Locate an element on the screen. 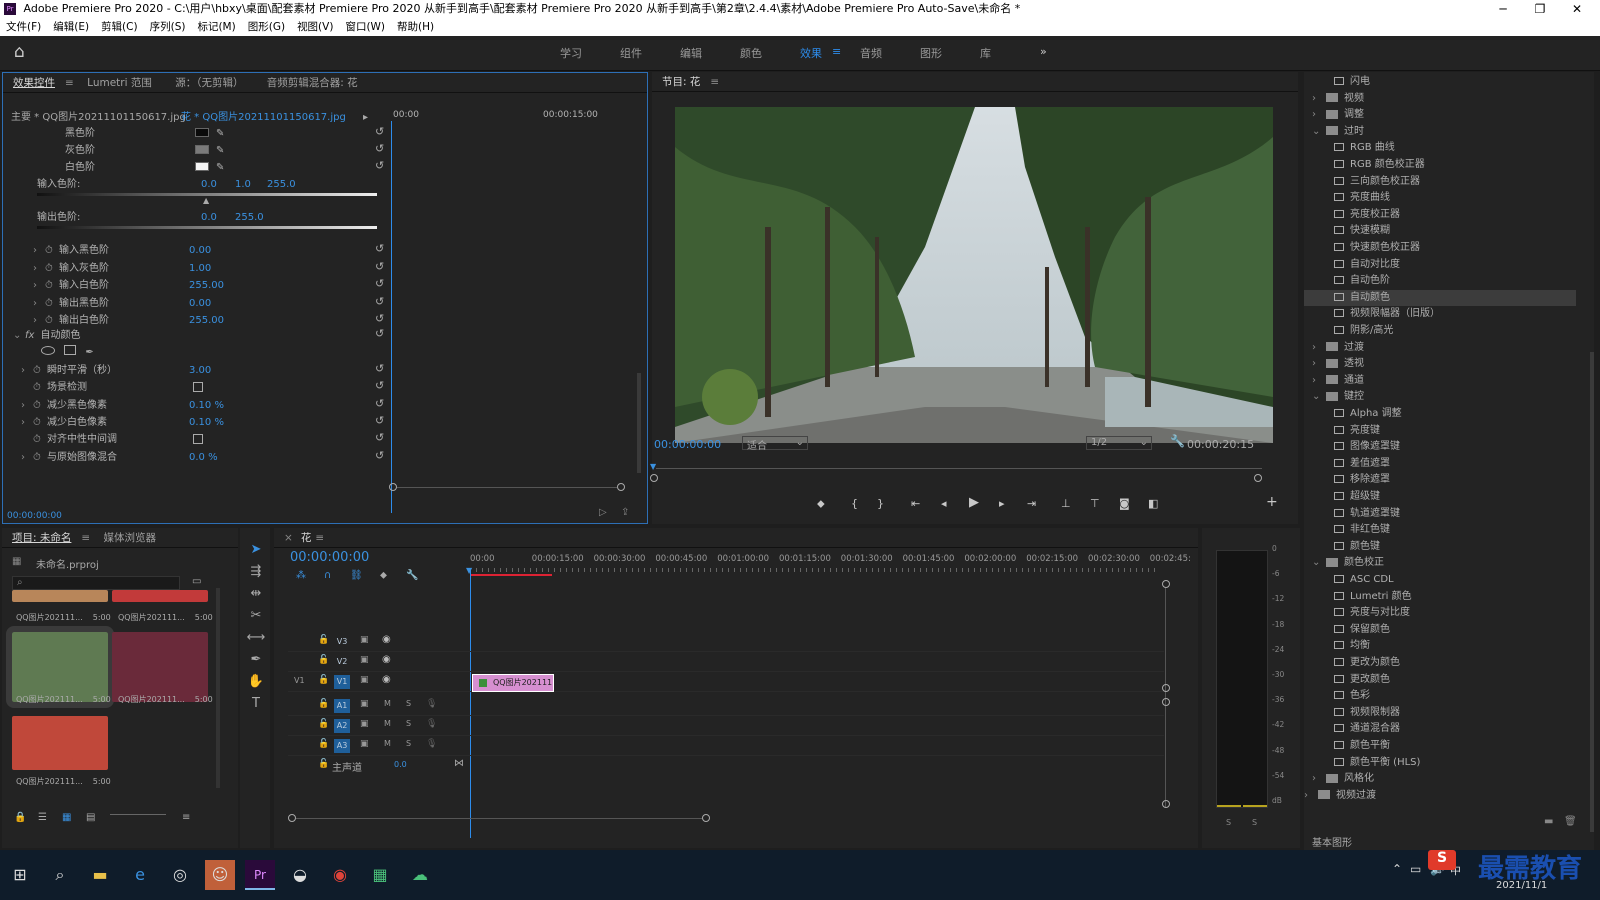 Image resolution: width=1600 pixels, height=900 pixels. param-value: 1.00 is located at coordinates (200, 268).